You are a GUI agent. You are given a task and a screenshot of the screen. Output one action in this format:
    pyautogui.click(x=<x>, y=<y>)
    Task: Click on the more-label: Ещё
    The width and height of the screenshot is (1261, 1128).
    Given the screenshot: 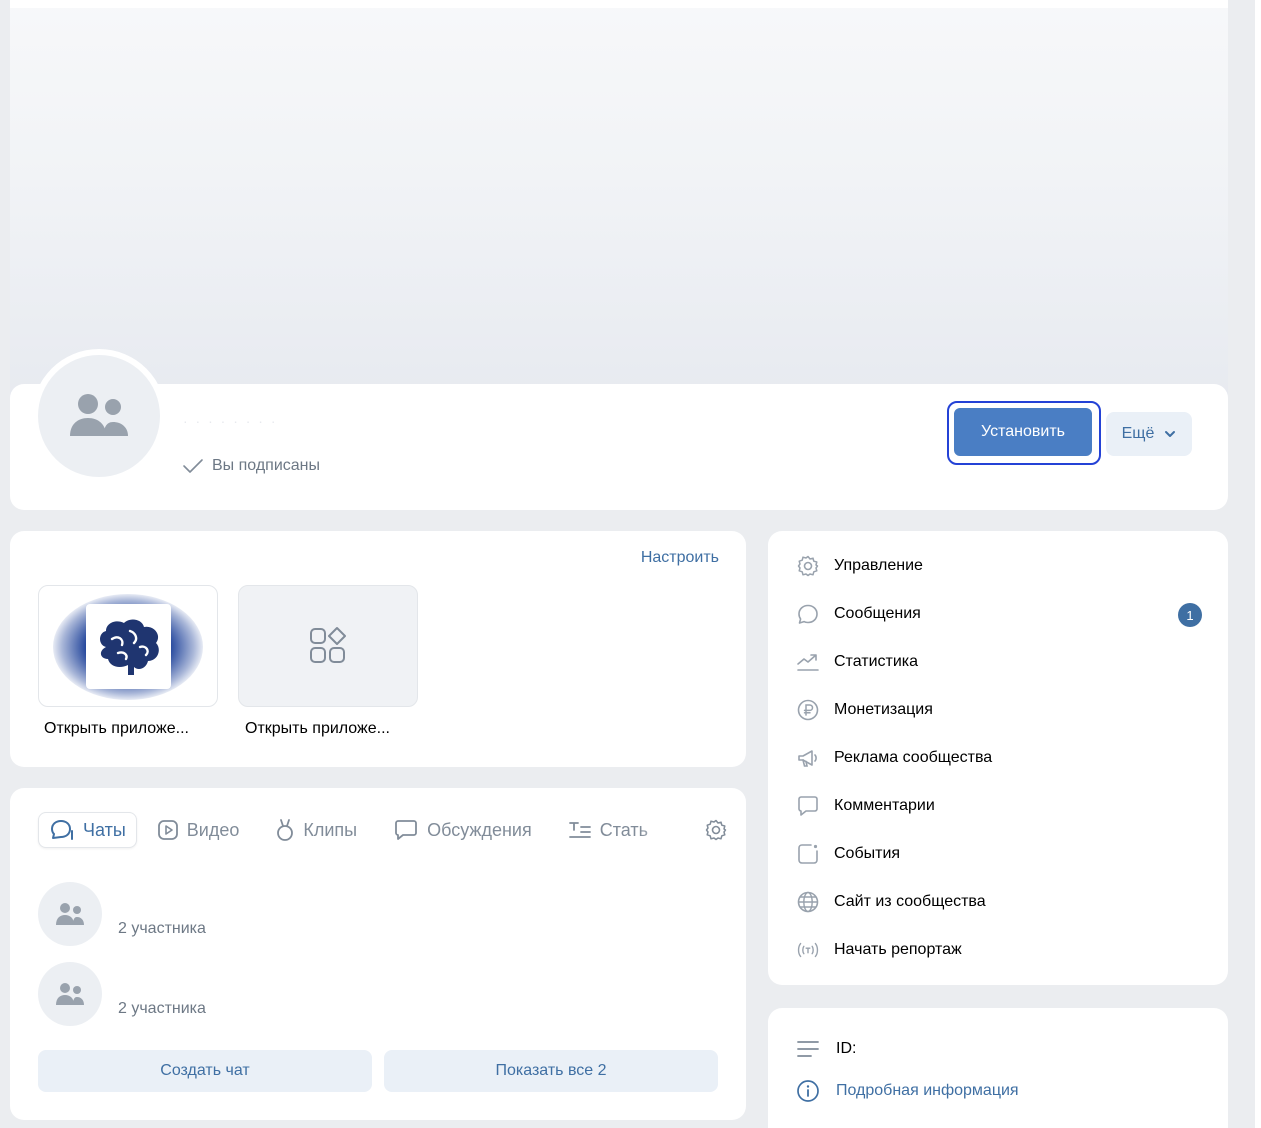 What is the action you would take?
    pyautogui.click(x=1138, y=433)
    